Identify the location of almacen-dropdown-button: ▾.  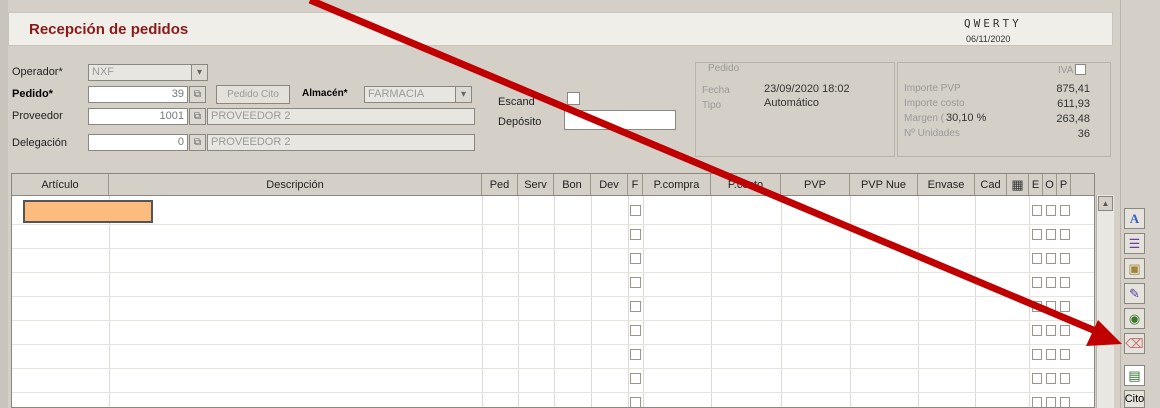
(463, 94).